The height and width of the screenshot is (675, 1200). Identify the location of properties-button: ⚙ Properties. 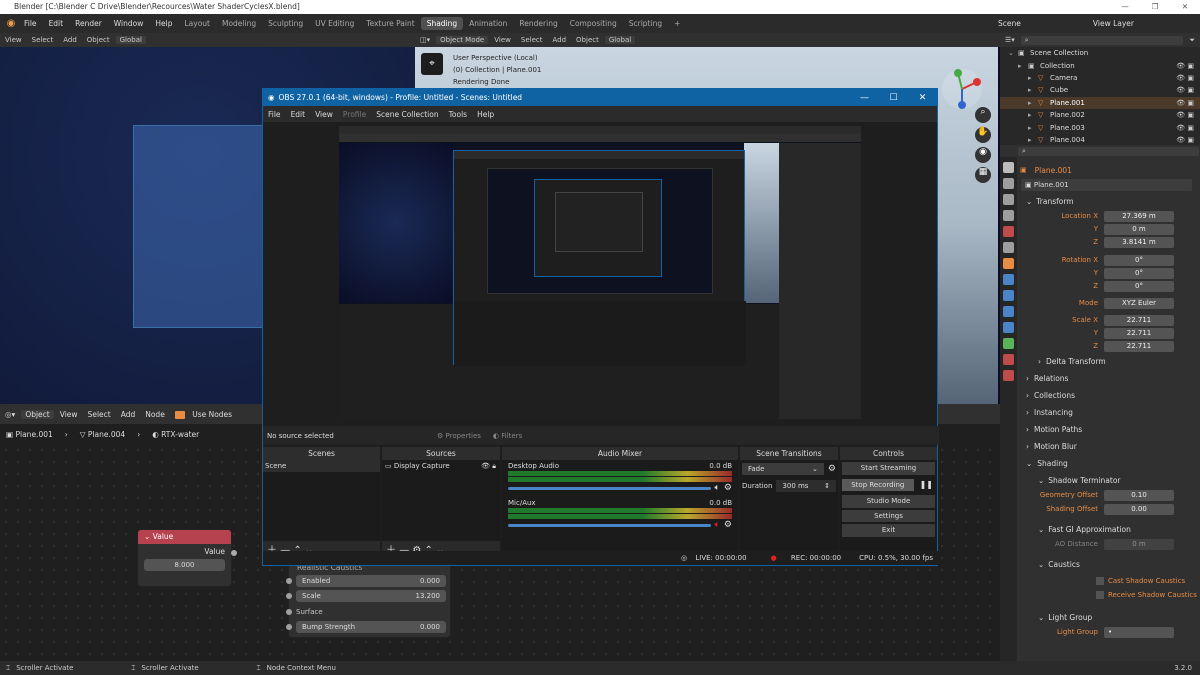
(459, 436).